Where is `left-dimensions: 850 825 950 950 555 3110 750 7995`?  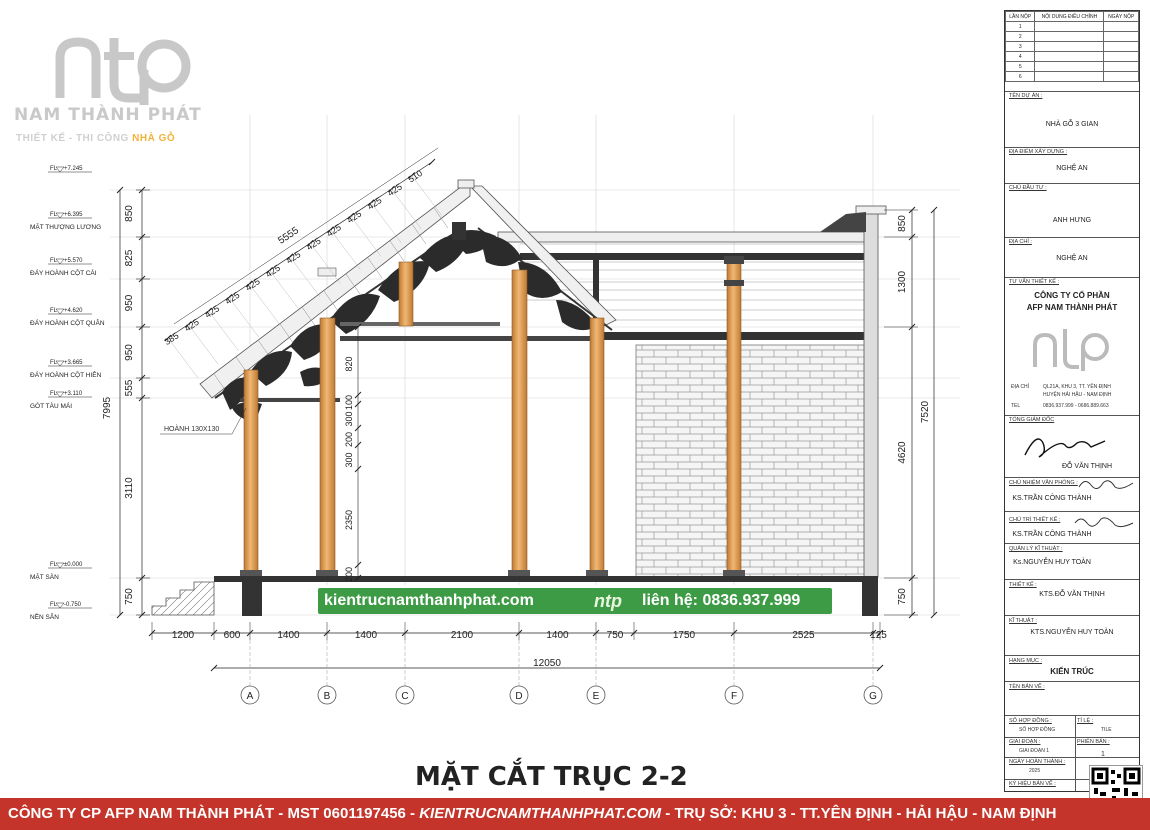 left-dimensions: 850 825 950 950 555 3110 750 7995 is located at coordinates (126, 402).